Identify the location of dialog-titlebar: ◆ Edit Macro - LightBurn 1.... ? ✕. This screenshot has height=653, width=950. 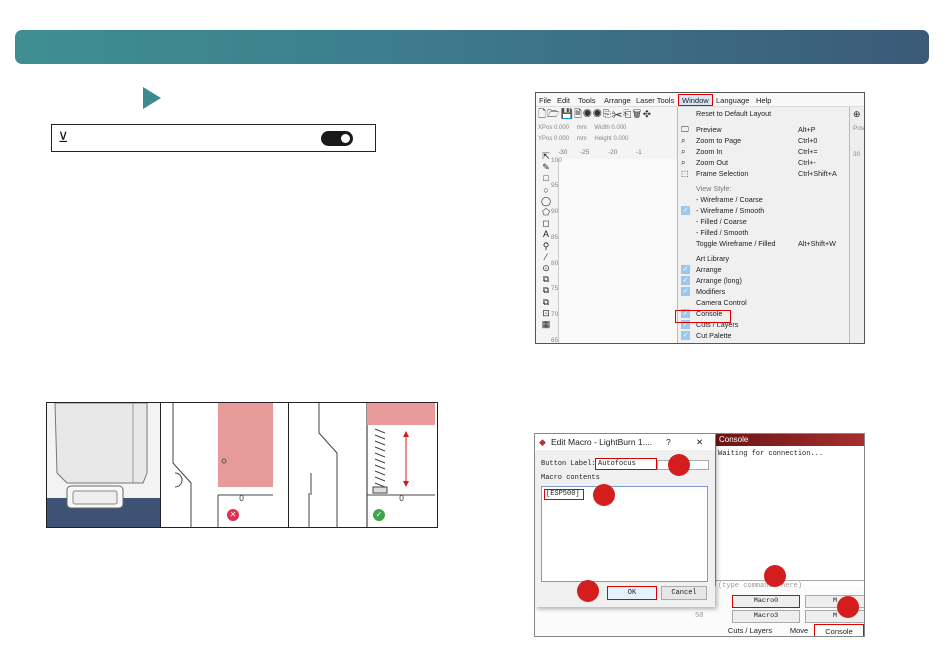
(625, 442).